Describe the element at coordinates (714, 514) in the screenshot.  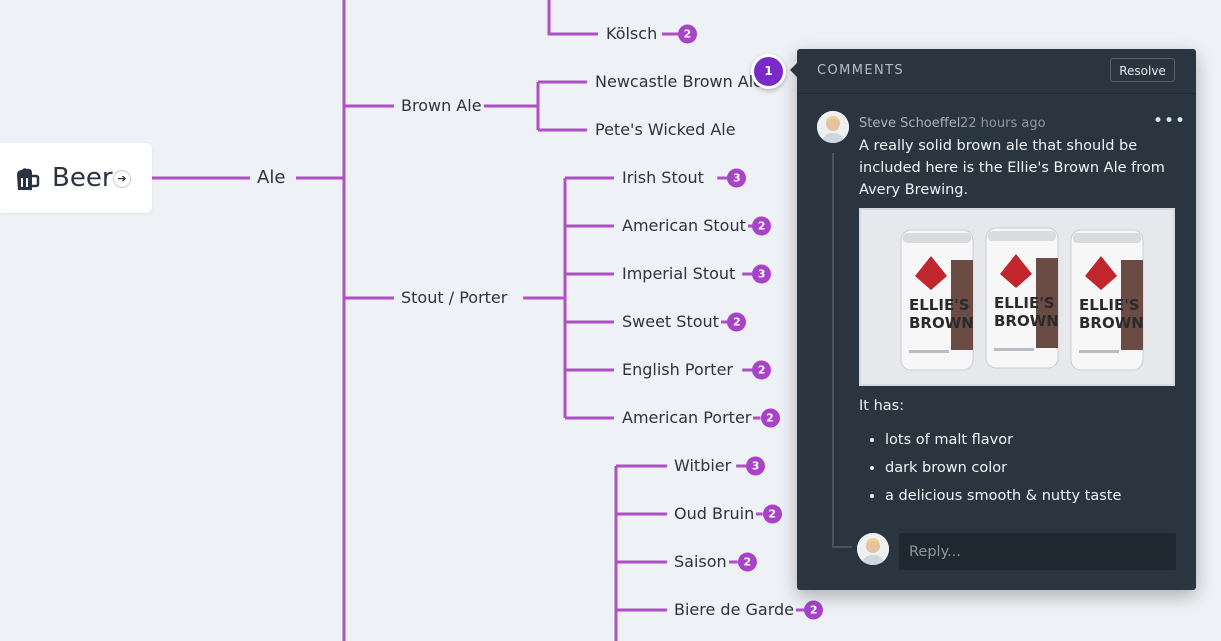
I see `node-leaf: Oud Bruin` at that location.